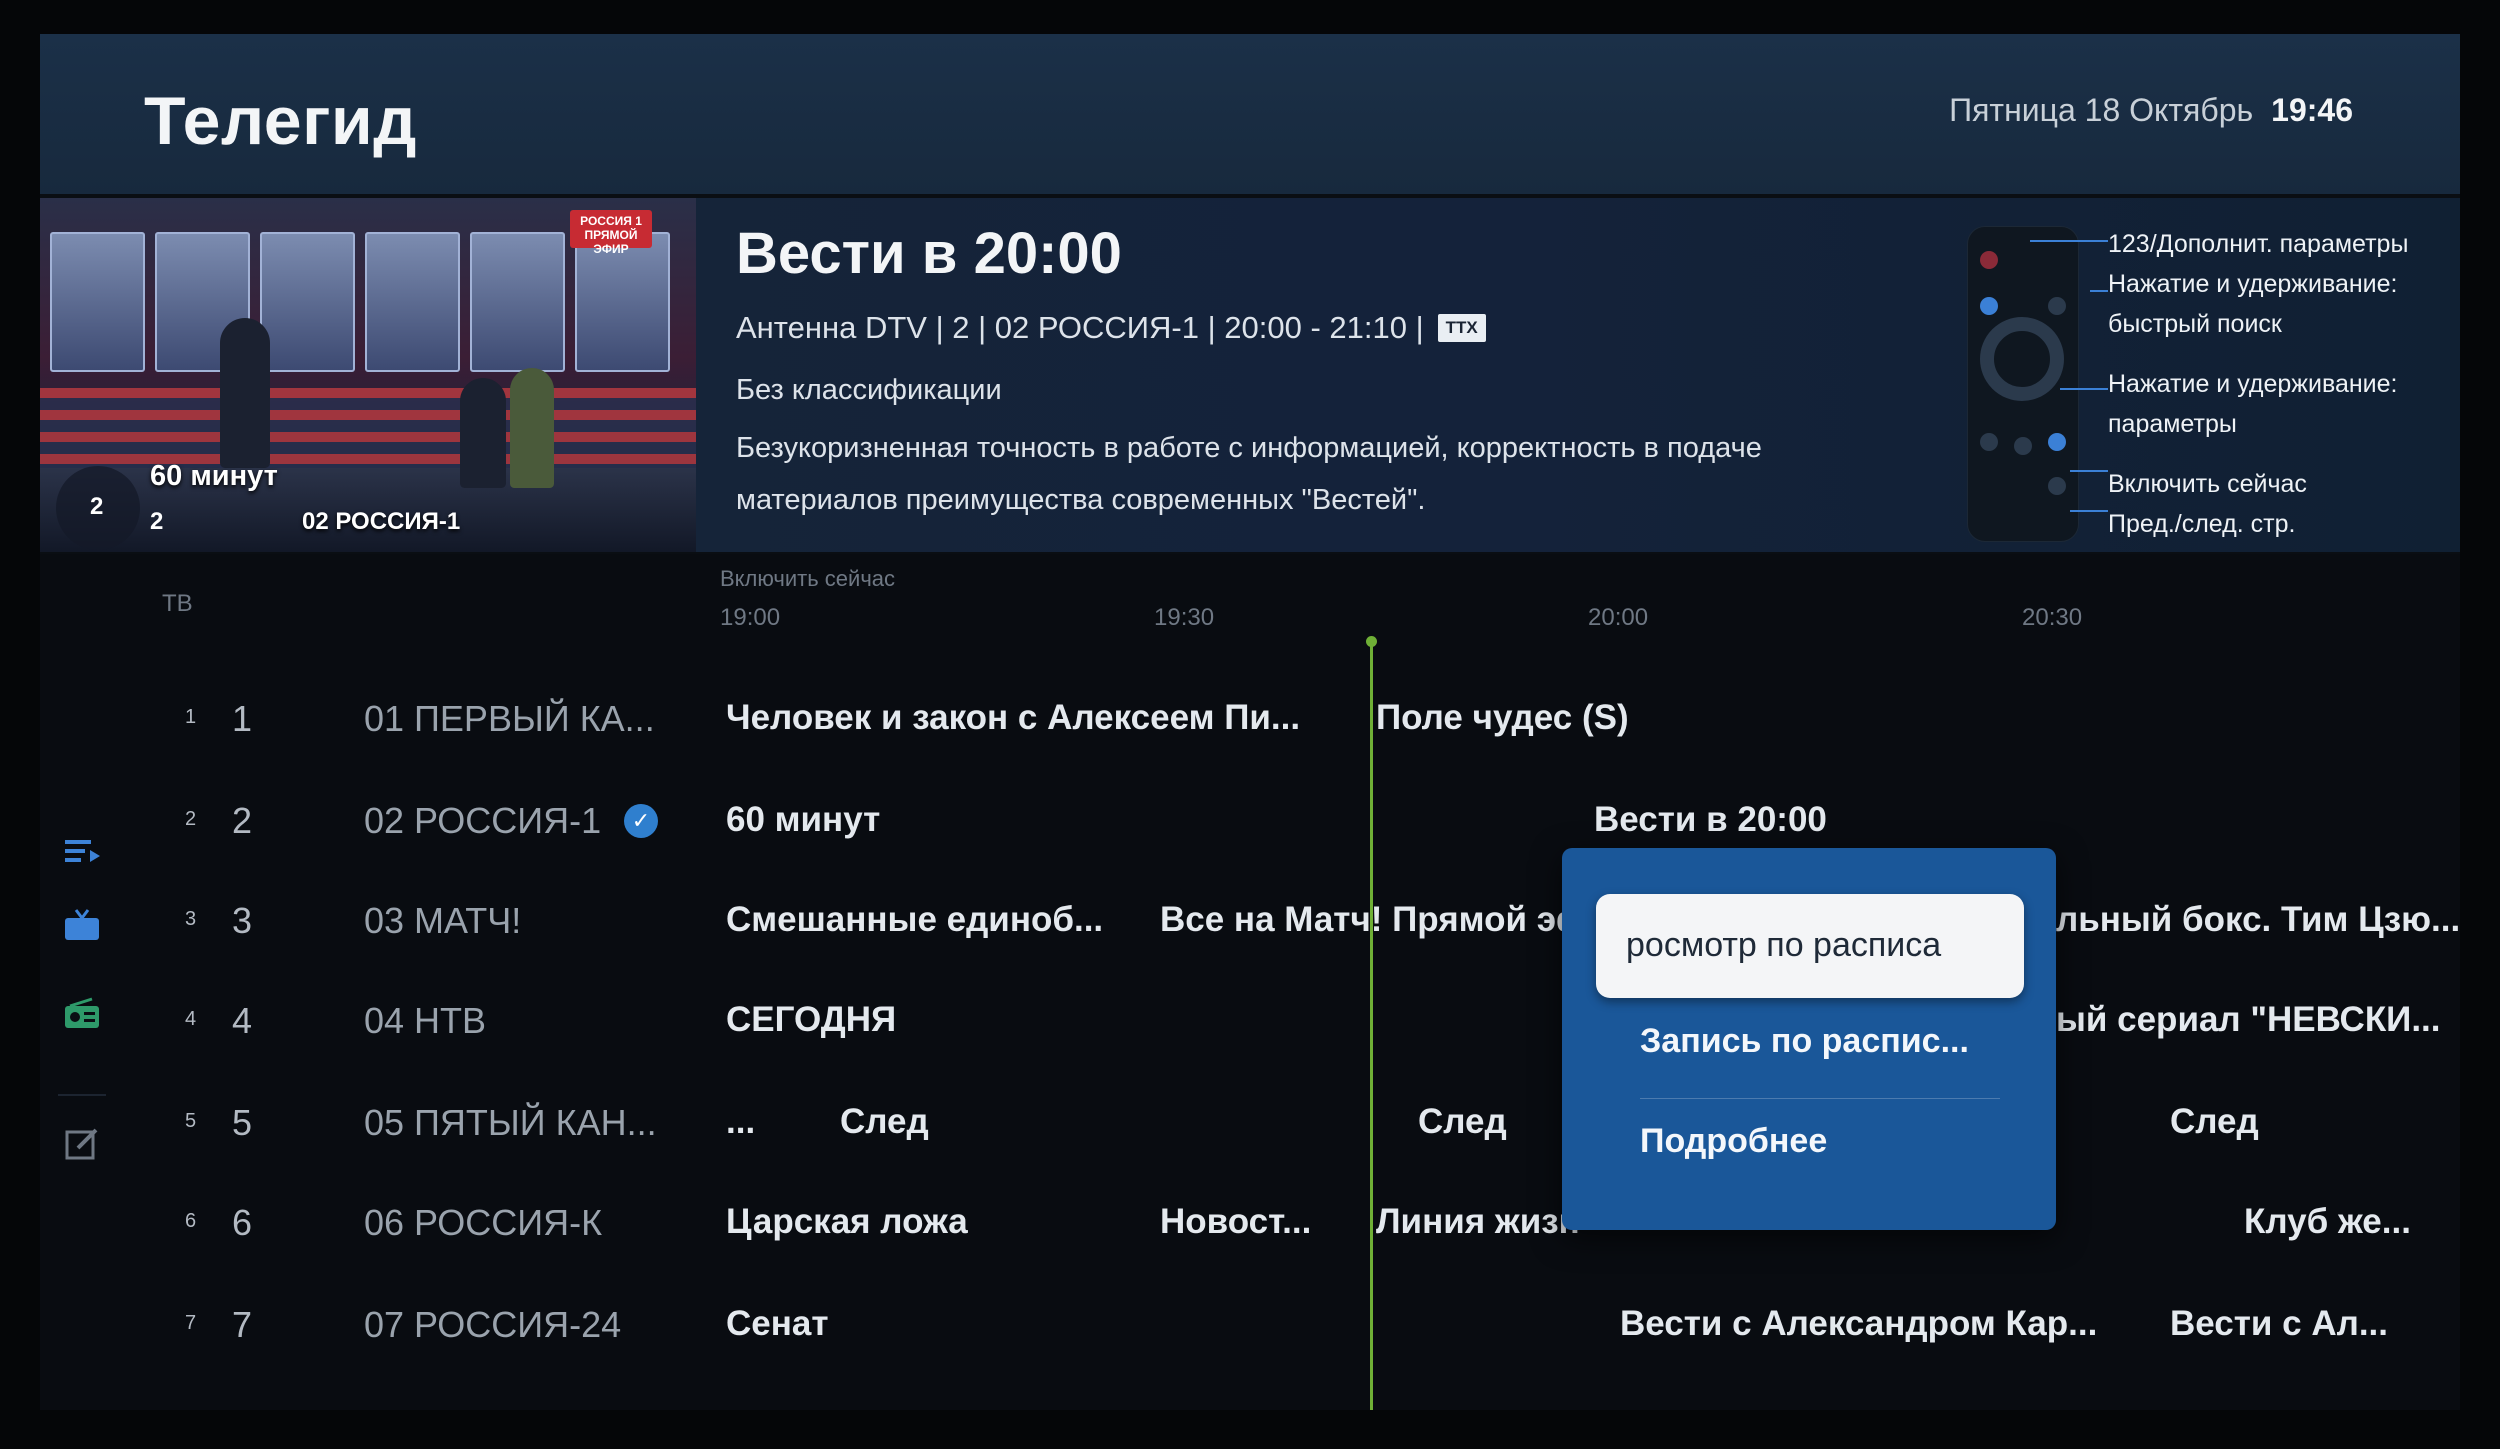  What do you see at coordinates (443, 920) in the screenshot?
I see `channel-name: 03 МАТЧ!` at bounding box center [443, 920].